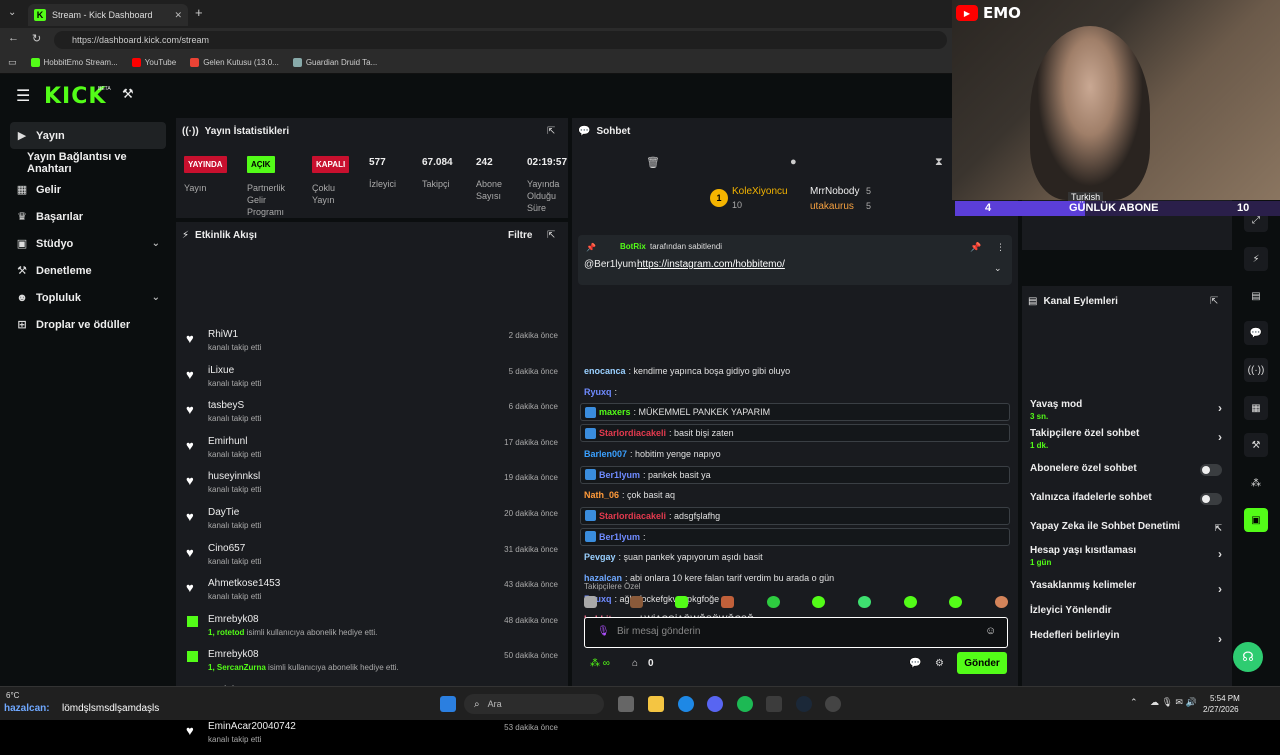 This screenshot has height=755, width=1280. Describe the element at coordinates (605, 371) in the screenshot. I see `chat-username: enocanca` at that location.